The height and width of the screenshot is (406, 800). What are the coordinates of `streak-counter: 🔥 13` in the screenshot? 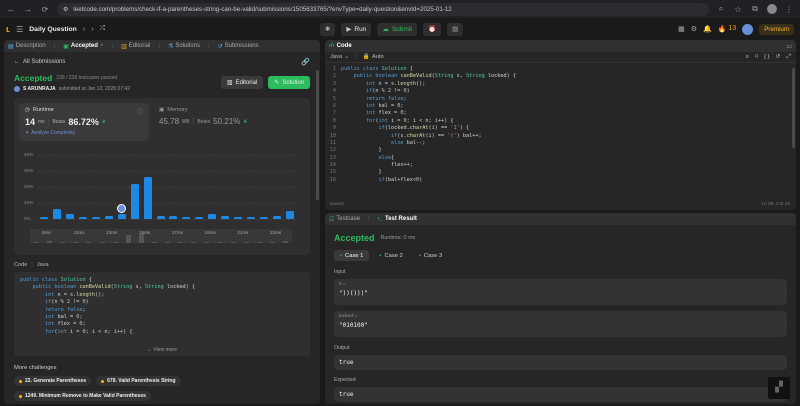 It's located at (727, 29).